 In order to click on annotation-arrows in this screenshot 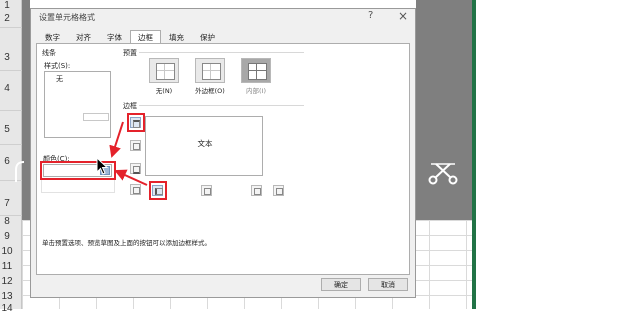, I will do `click(128, 153)`.